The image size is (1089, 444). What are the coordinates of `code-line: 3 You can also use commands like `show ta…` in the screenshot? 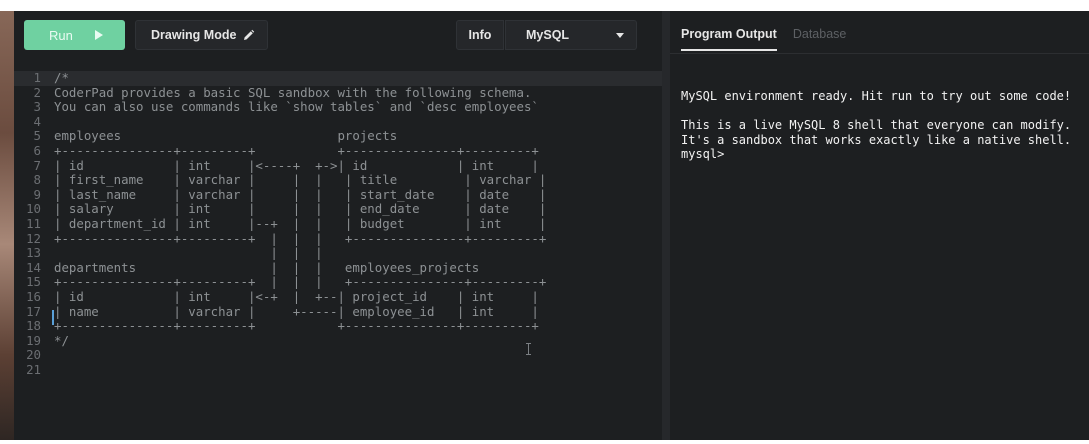 It's located at (338, 107).